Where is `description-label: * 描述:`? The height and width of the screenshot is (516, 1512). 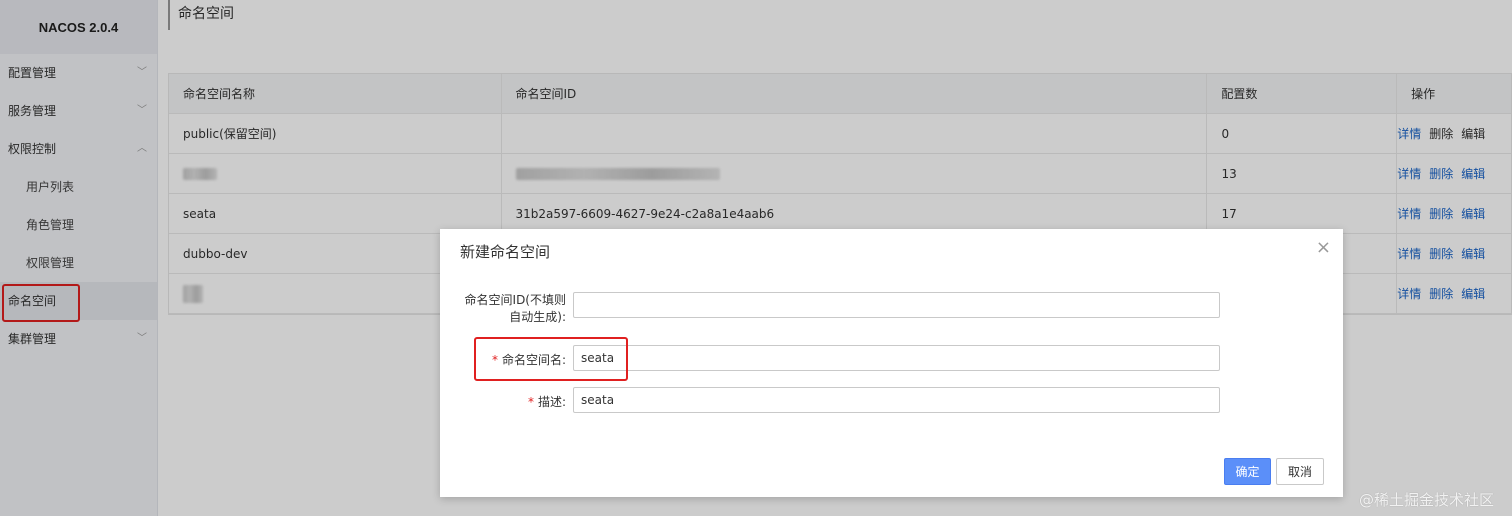
description-label: * 描述: is located at coordinates (510, 401).